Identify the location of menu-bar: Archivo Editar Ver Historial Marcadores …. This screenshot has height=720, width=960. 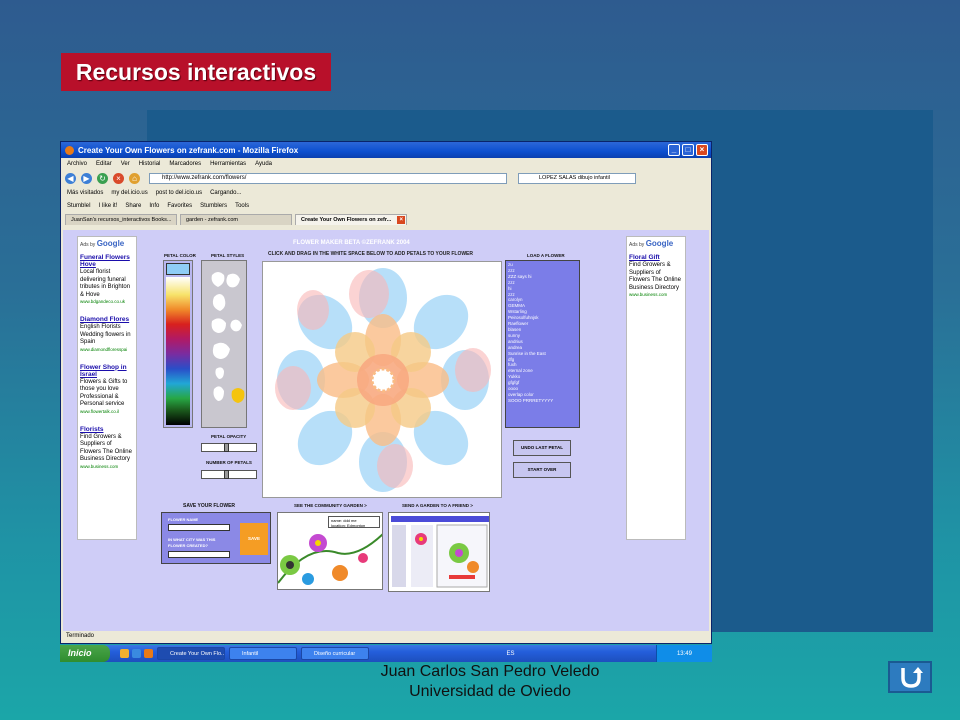
(386, 164).